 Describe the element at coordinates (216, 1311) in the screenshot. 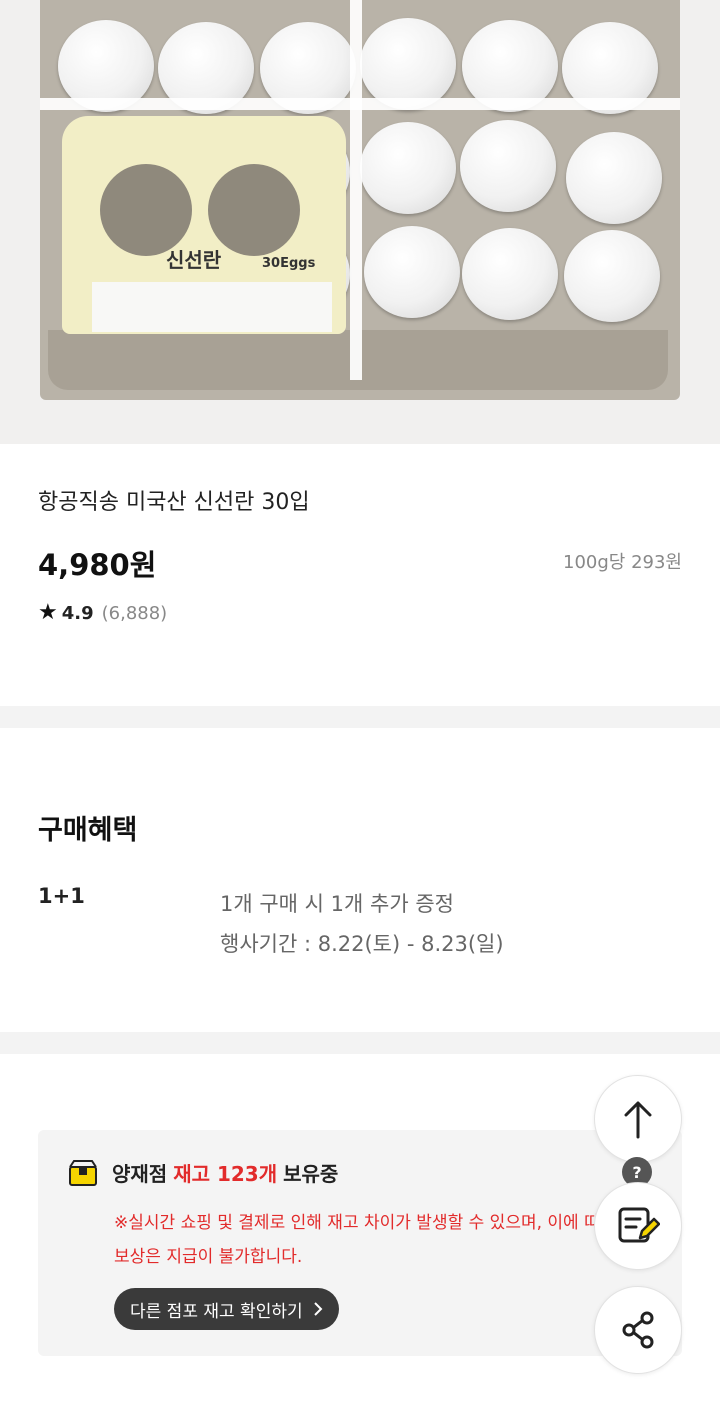

I see `check-other-stores-label: 다른 점포 재고 확인하기` at that location.